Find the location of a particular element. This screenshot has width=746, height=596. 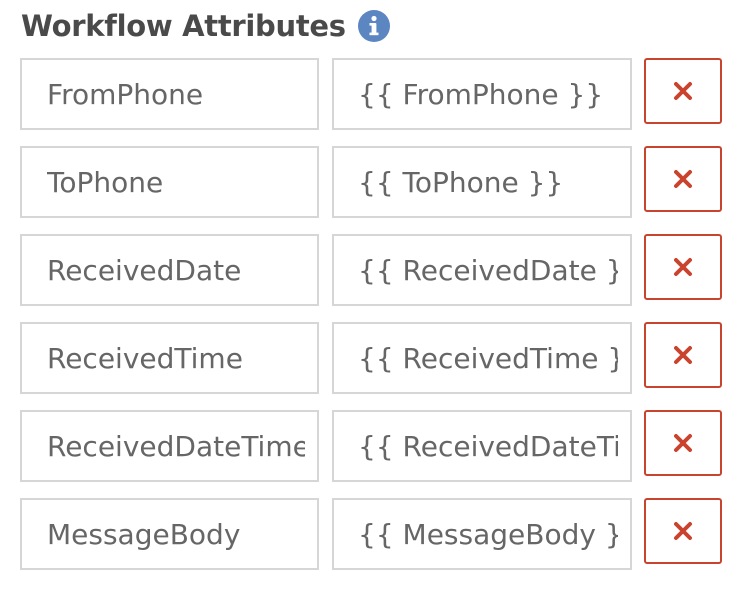

section-title: Workflow Attributes is located at coordinates (183, 26).